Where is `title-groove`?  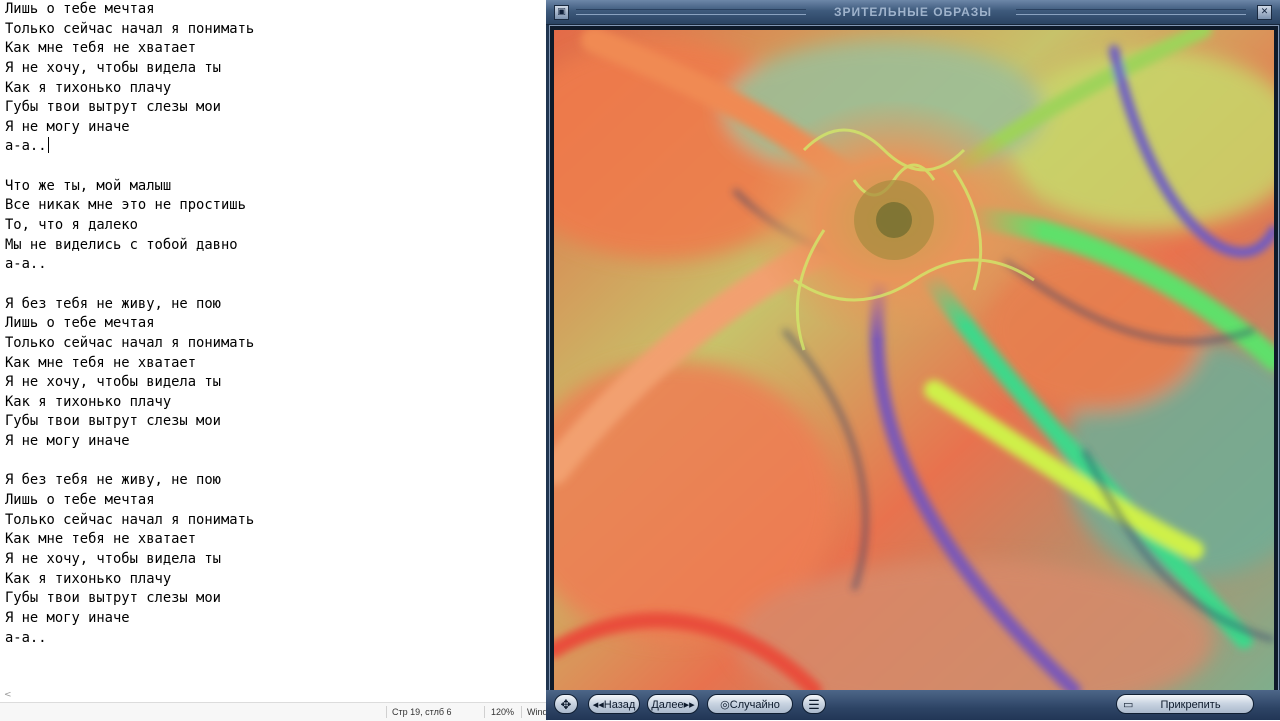
title-groove is located at coordinates (1131, 12).